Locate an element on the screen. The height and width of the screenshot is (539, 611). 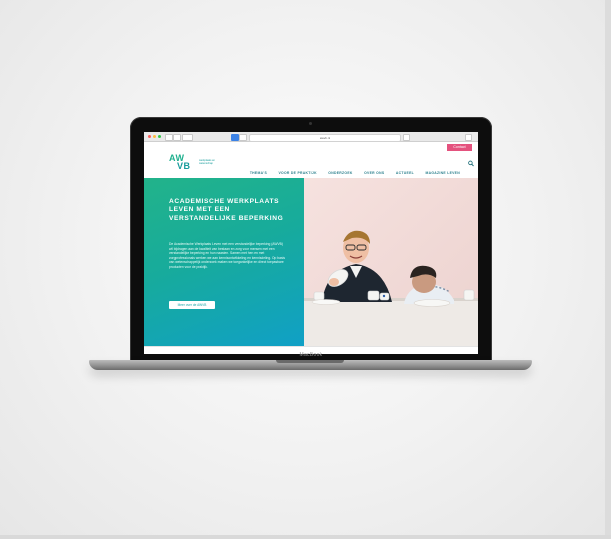
more-about-awvb-button: Meer over de AWVB is located at coordinates (192, 305).